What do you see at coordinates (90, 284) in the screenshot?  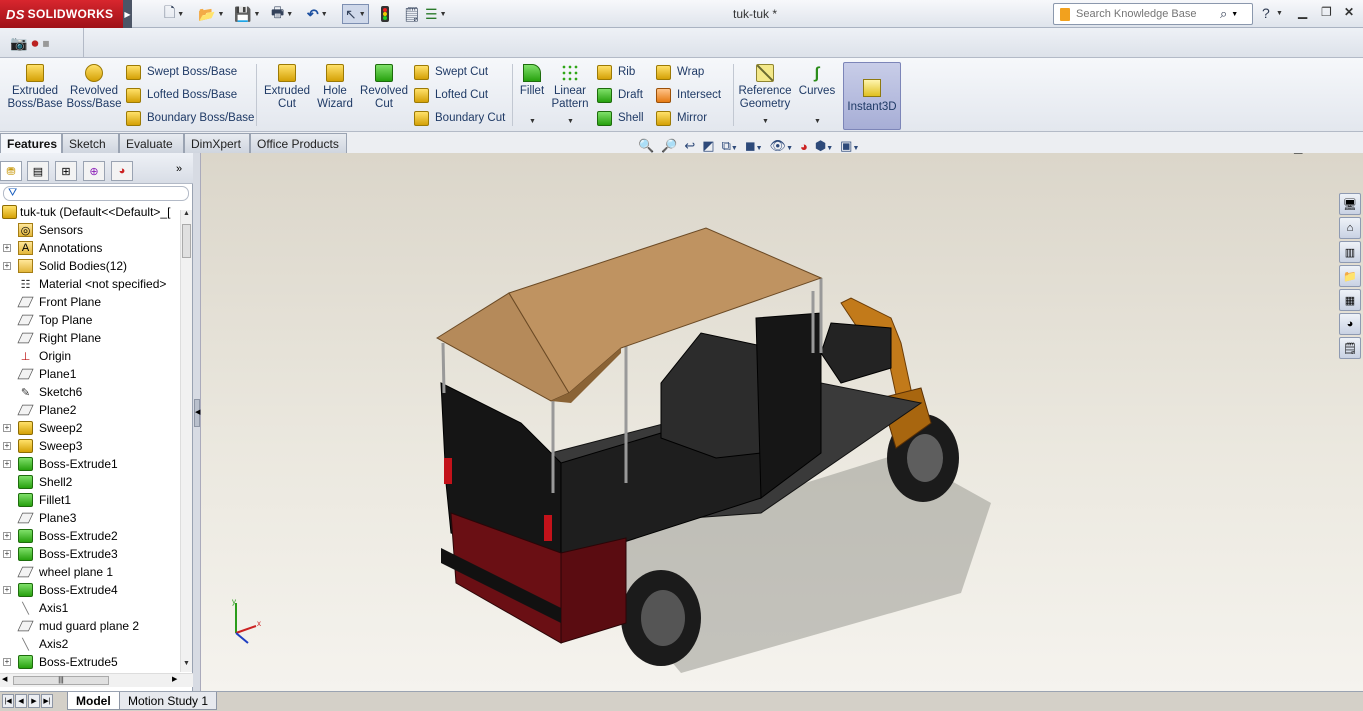 I see `tree-item: ☷ Material <not specified>` at bounding box center [90, 284].